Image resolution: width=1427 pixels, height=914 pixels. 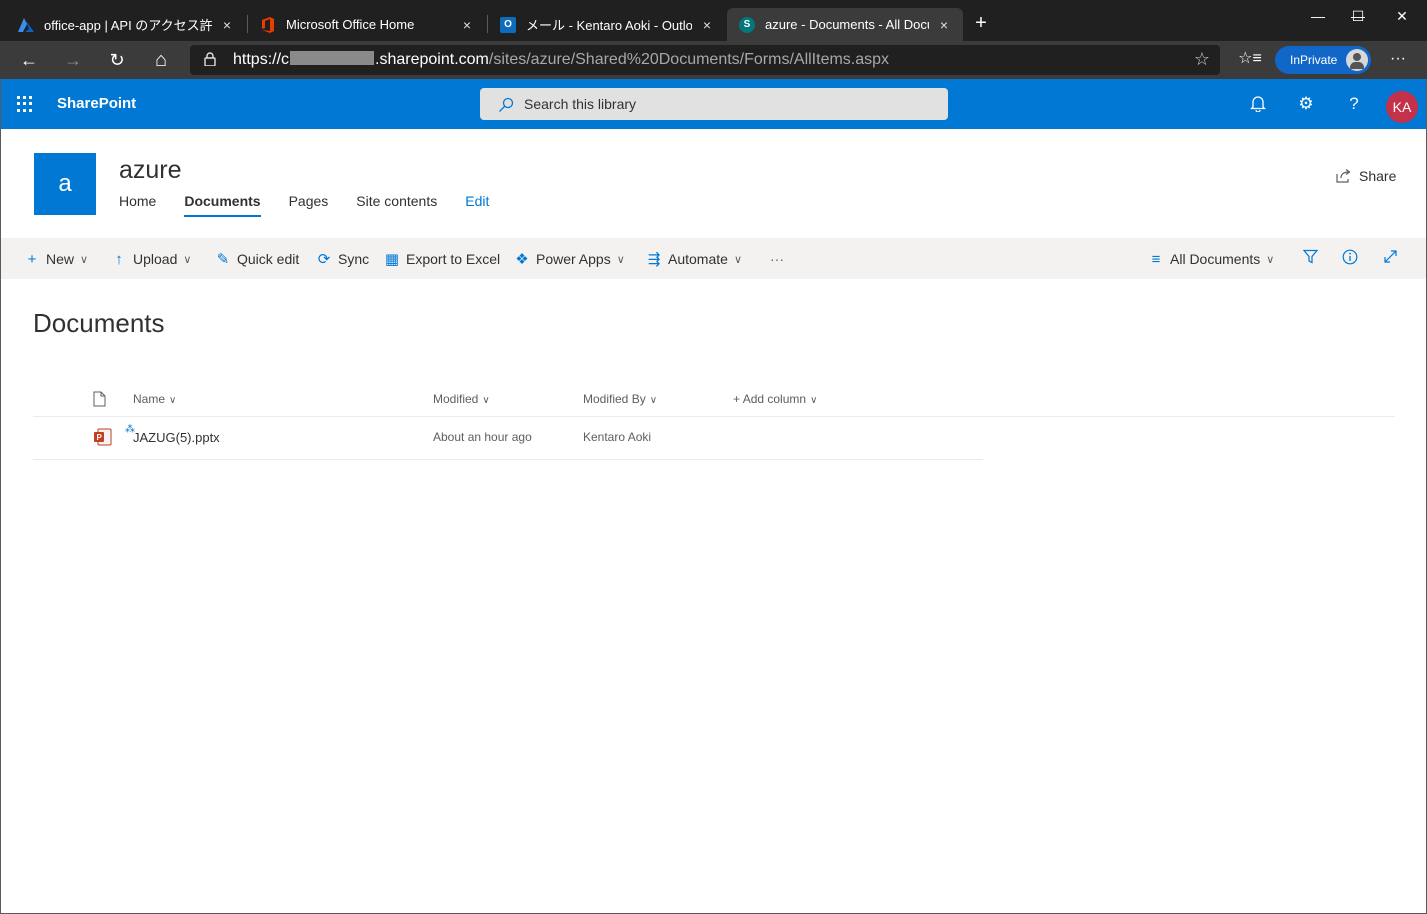 I want to click on window-border-left, so click(x=0, y=496).